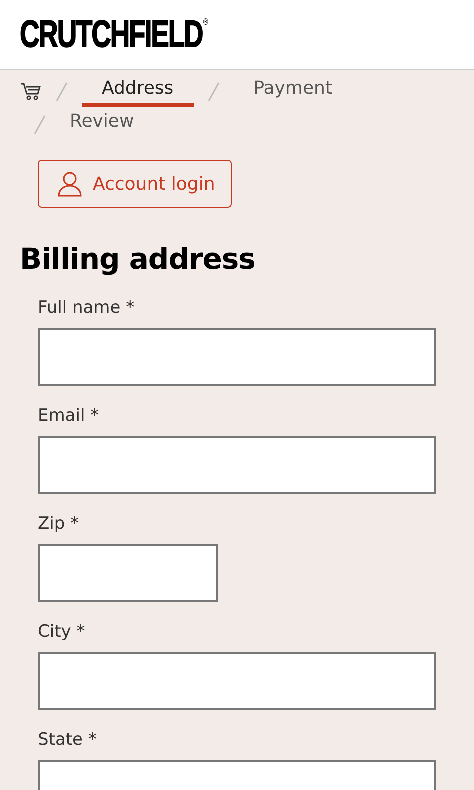 The image size is (474, 790). What do you see at coordinates (69, 416) in the screenshot?
I see `field-label: Email *` at bounding box center [69, 416].